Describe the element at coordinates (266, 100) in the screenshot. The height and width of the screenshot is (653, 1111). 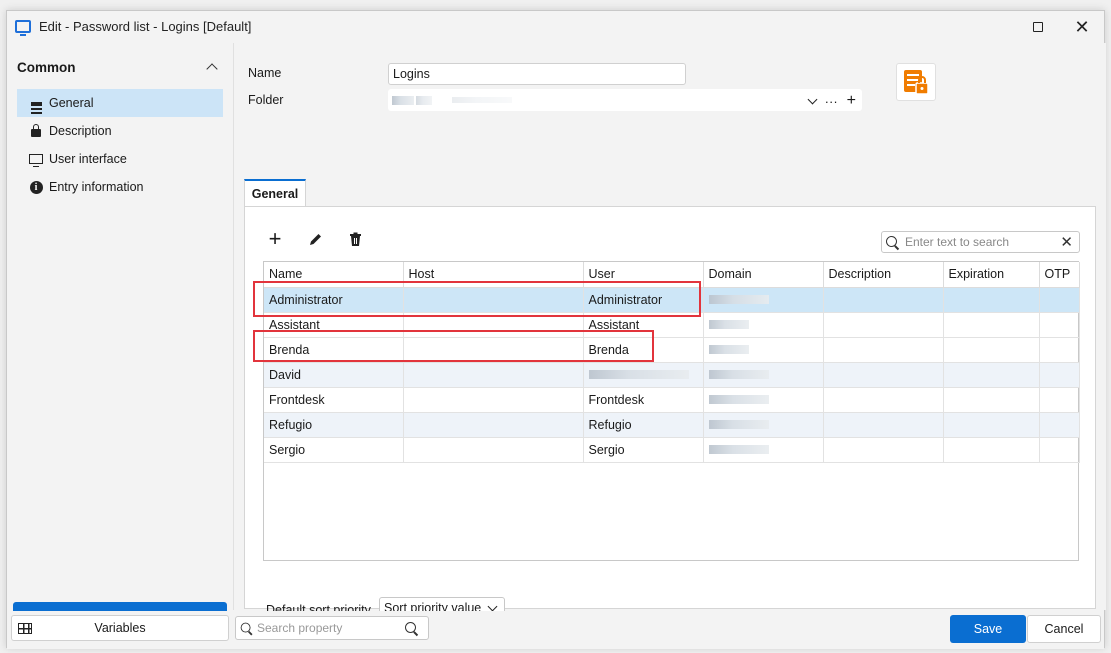
I see `folder-label: Folder` at that location.